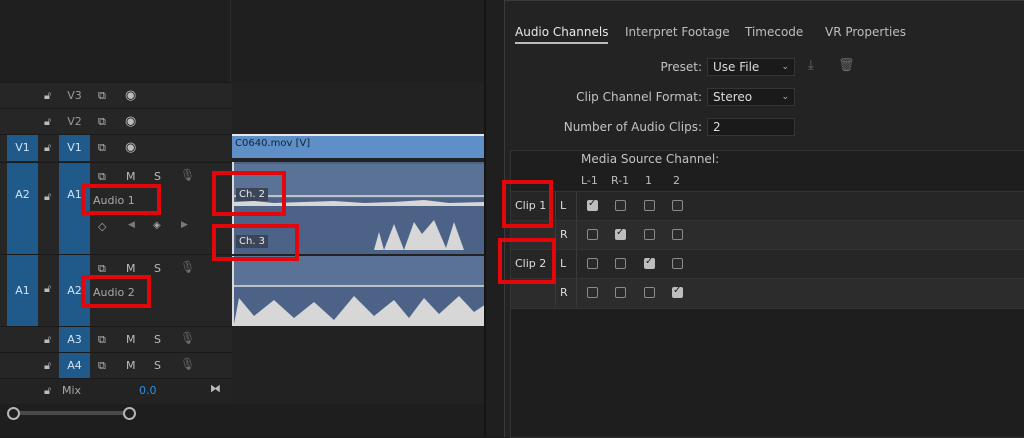 The width and height of the screenshot is (1024, 438). I want to click on save-preset-icon: ⤓, so click(811, 65).